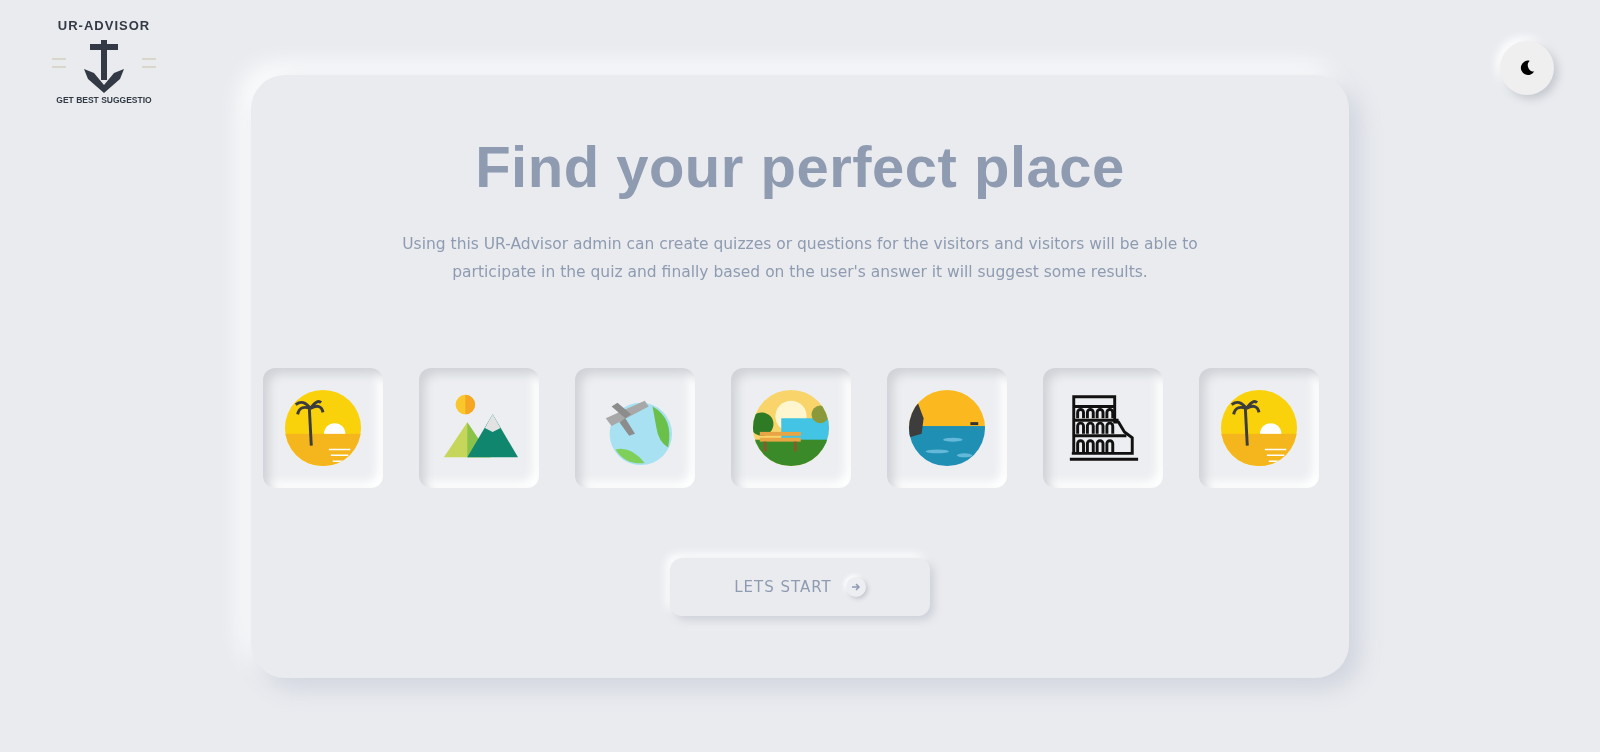 The image size is (1600, 752). What do you see at coordinates (800, 587) in the screenshot?
I see `start-button: LETS START` at bounding box center [800, 587].